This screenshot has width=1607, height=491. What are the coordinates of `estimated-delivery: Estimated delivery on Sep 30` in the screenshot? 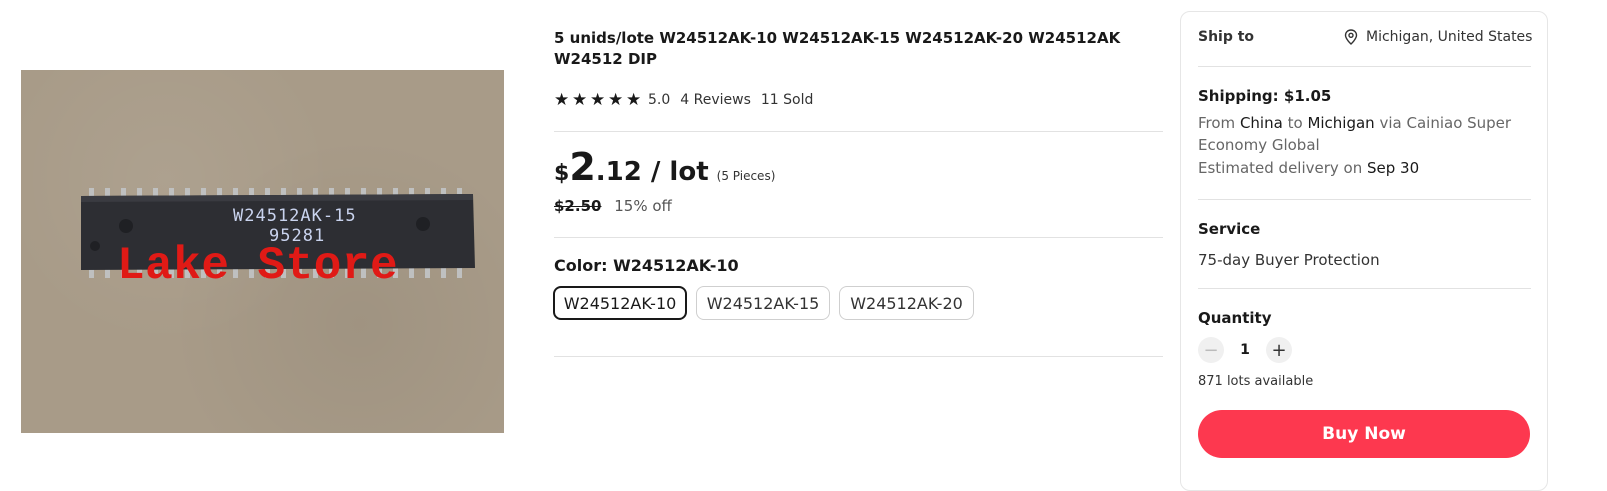 It's located at (1308, 168).